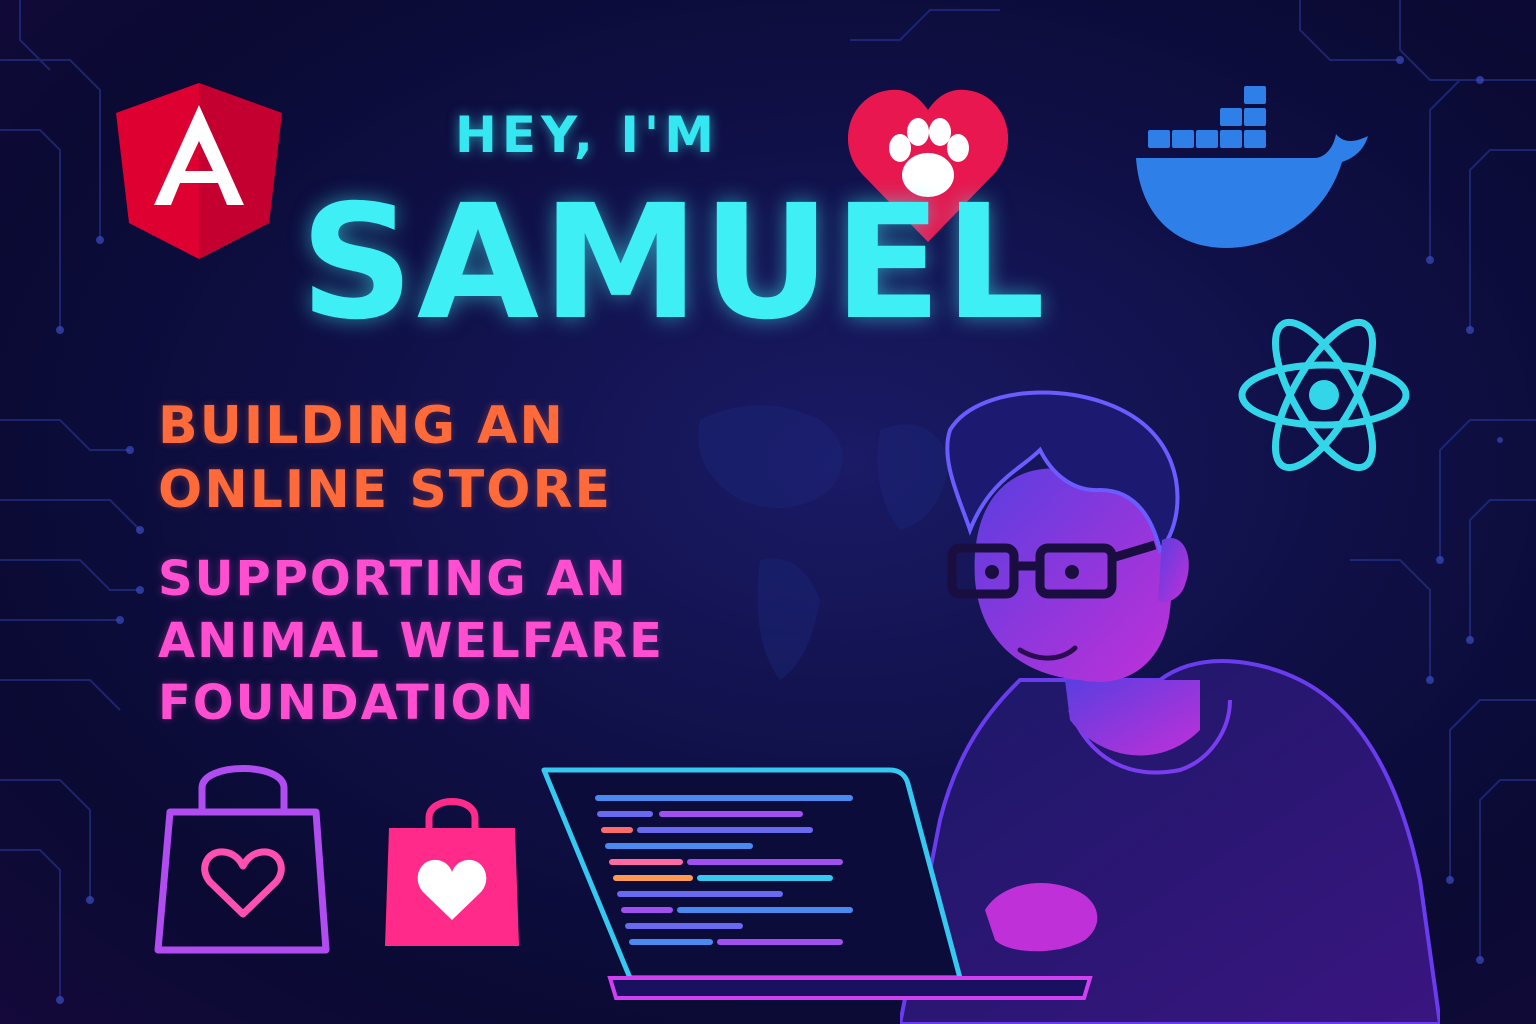  What do you see at coordinates (1252, 167) in the screenshot?
I see `docker-icon` at bounding box center [1252, 167].